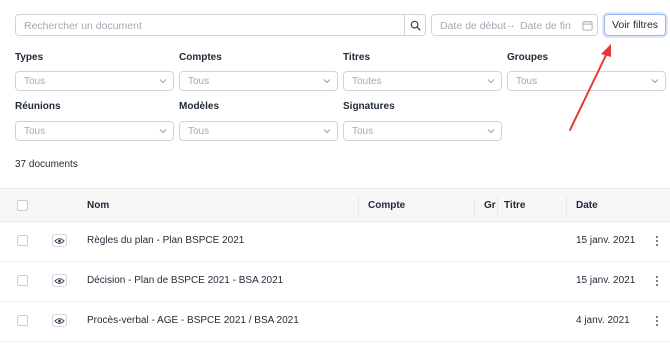 The height and width of the screenshot is (343, 670). What do you see at coordinates (357, 57) in the screenshot?
I see `filter-label-titres: Titres` at bounding box center [357, 57].